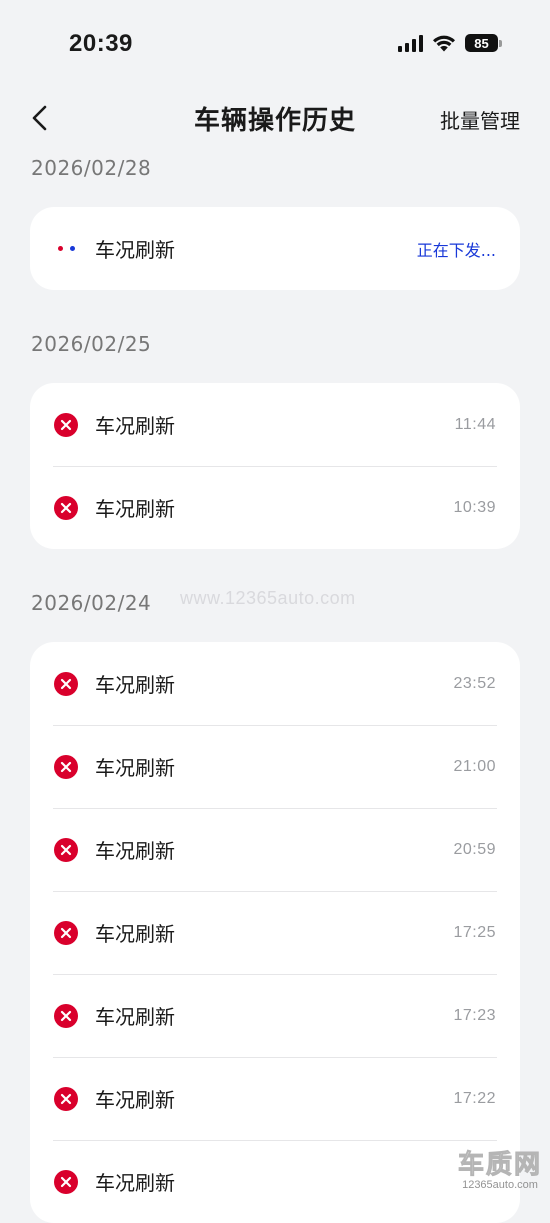 The image size is (550, 1223). What do you see at coordinates (275, 507) in the screenshot?
I see `history-row: 车况刷新 10:39` at bounding box center [275, 507].